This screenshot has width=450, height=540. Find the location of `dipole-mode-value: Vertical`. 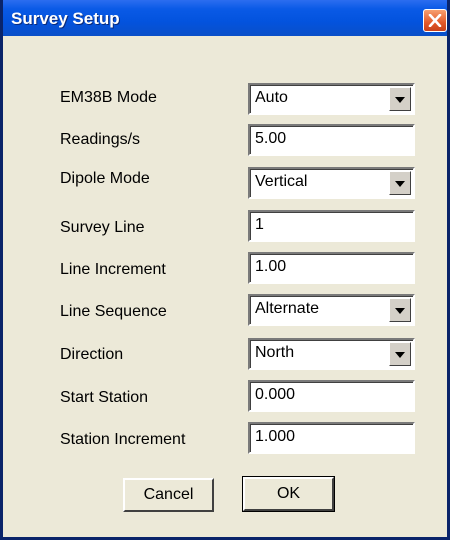

dipole-mode-value: Vertical is located at coordinates (281, 181).